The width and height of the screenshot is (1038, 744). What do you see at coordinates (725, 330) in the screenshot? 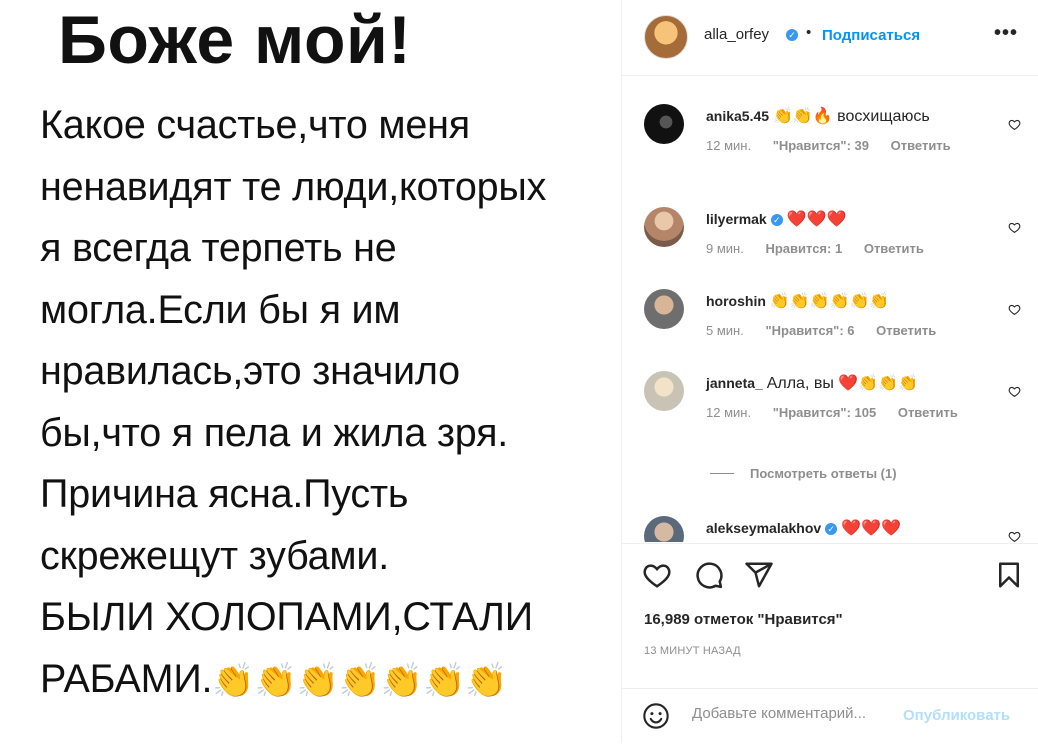
I see `comment-time: 5 мин.` at bounding box center [725, 330].